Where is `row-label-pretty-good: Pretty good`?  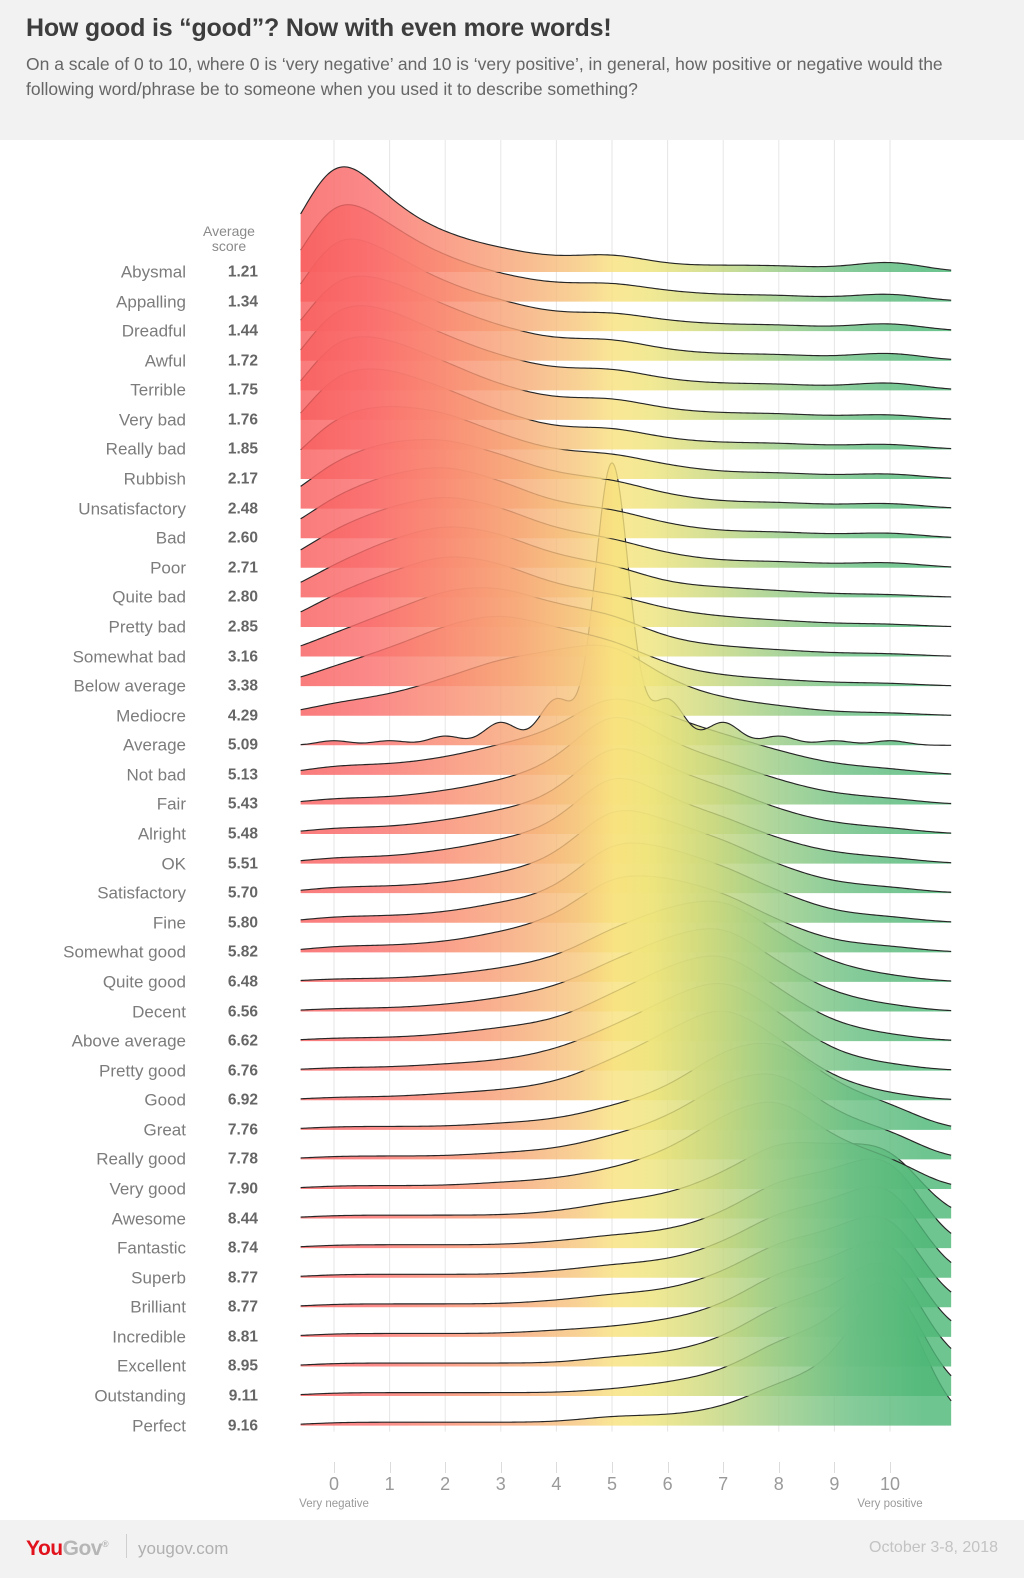 row-label-pretty-good: Pretty good is located at coordinates (142, 1071).